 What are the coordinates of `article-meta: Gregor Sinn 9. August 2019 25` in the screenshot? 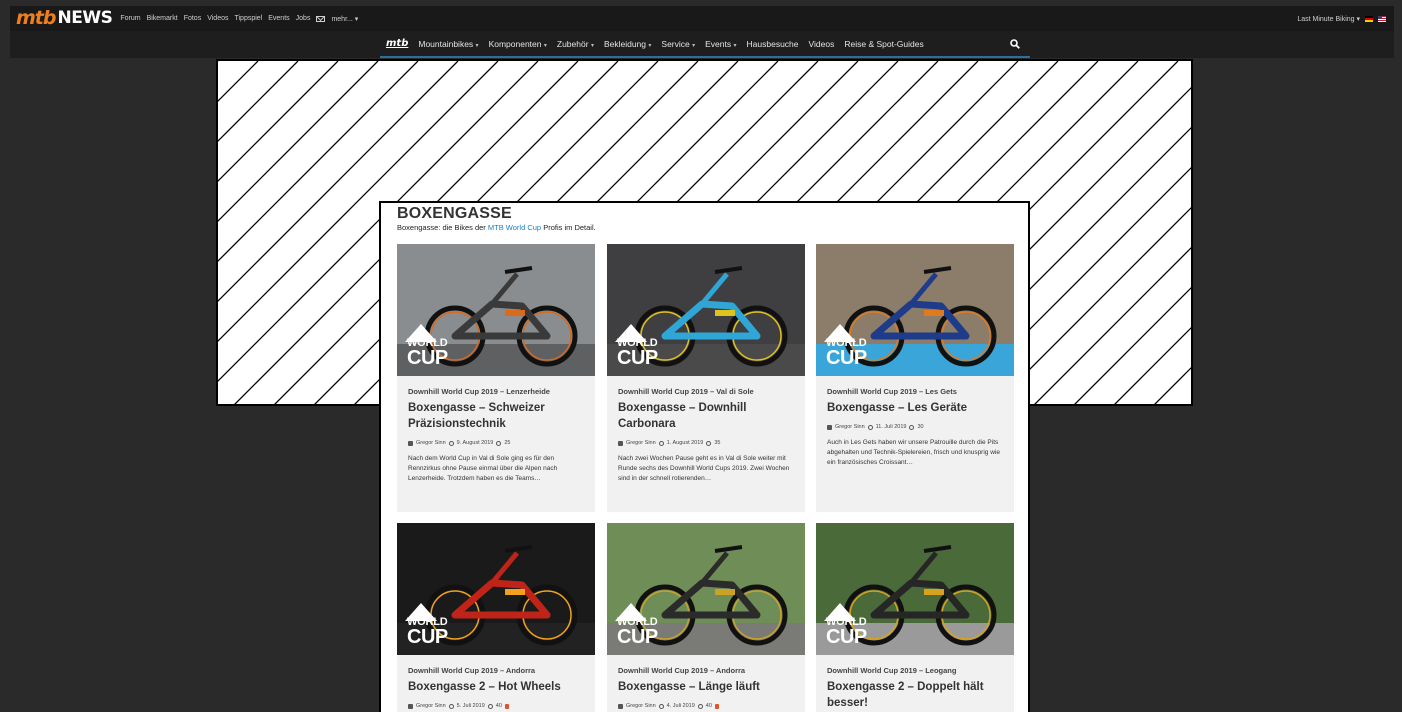 It's located at (459, 443).